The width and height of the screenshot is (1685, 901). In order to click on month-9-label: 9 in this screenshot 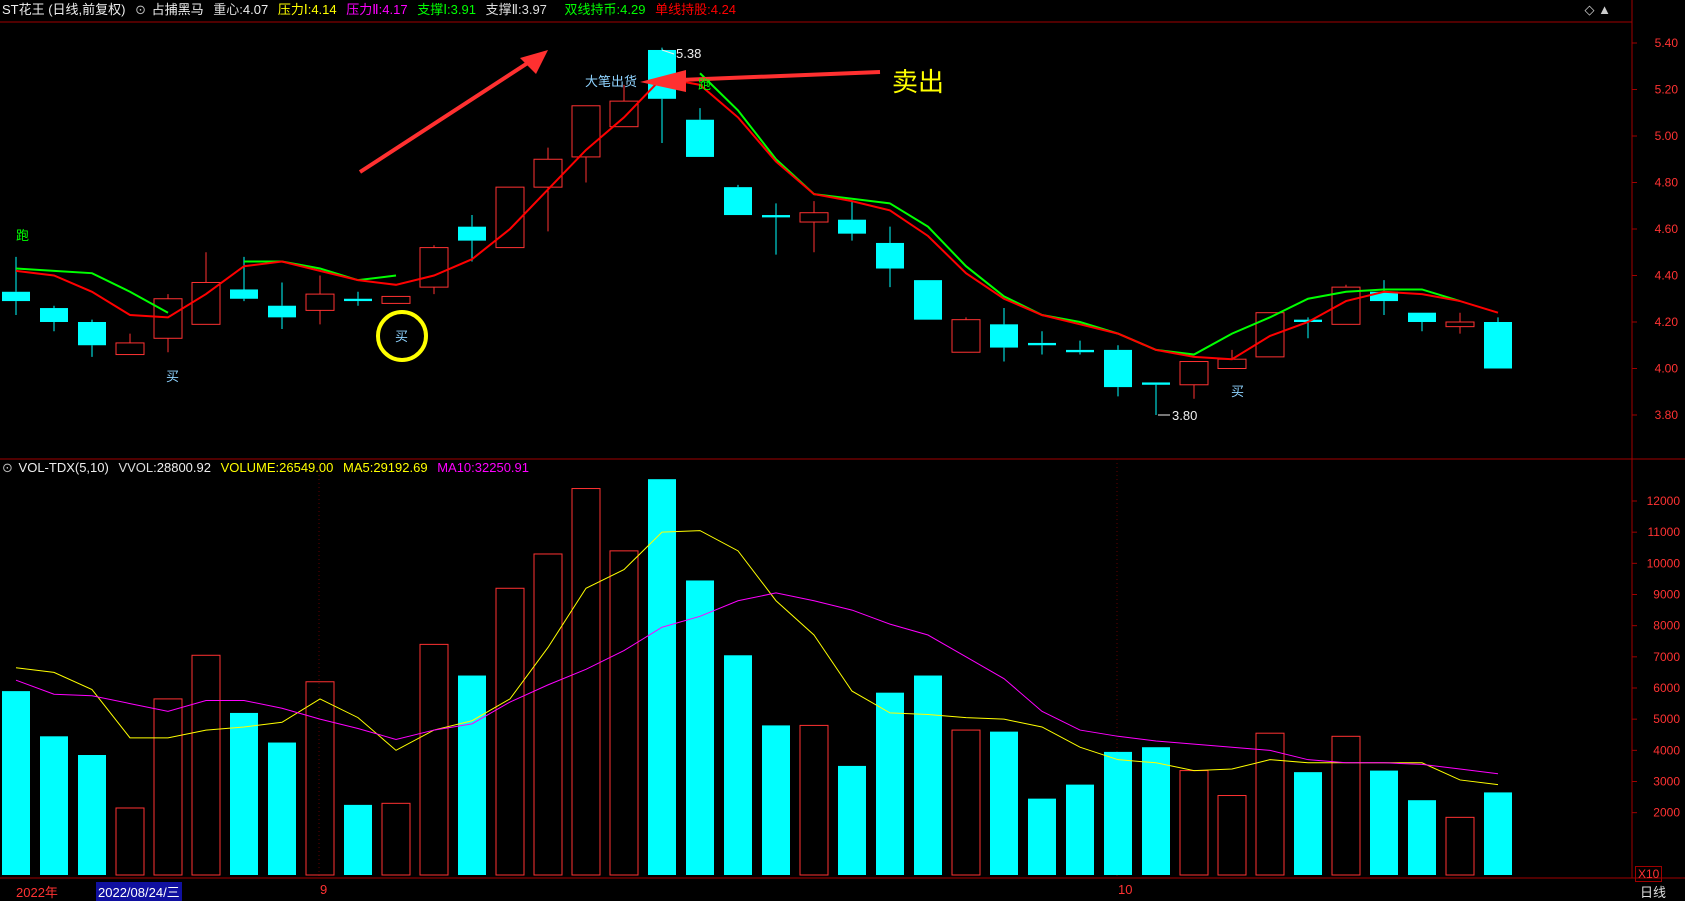, I will do `click(324, 889)`.